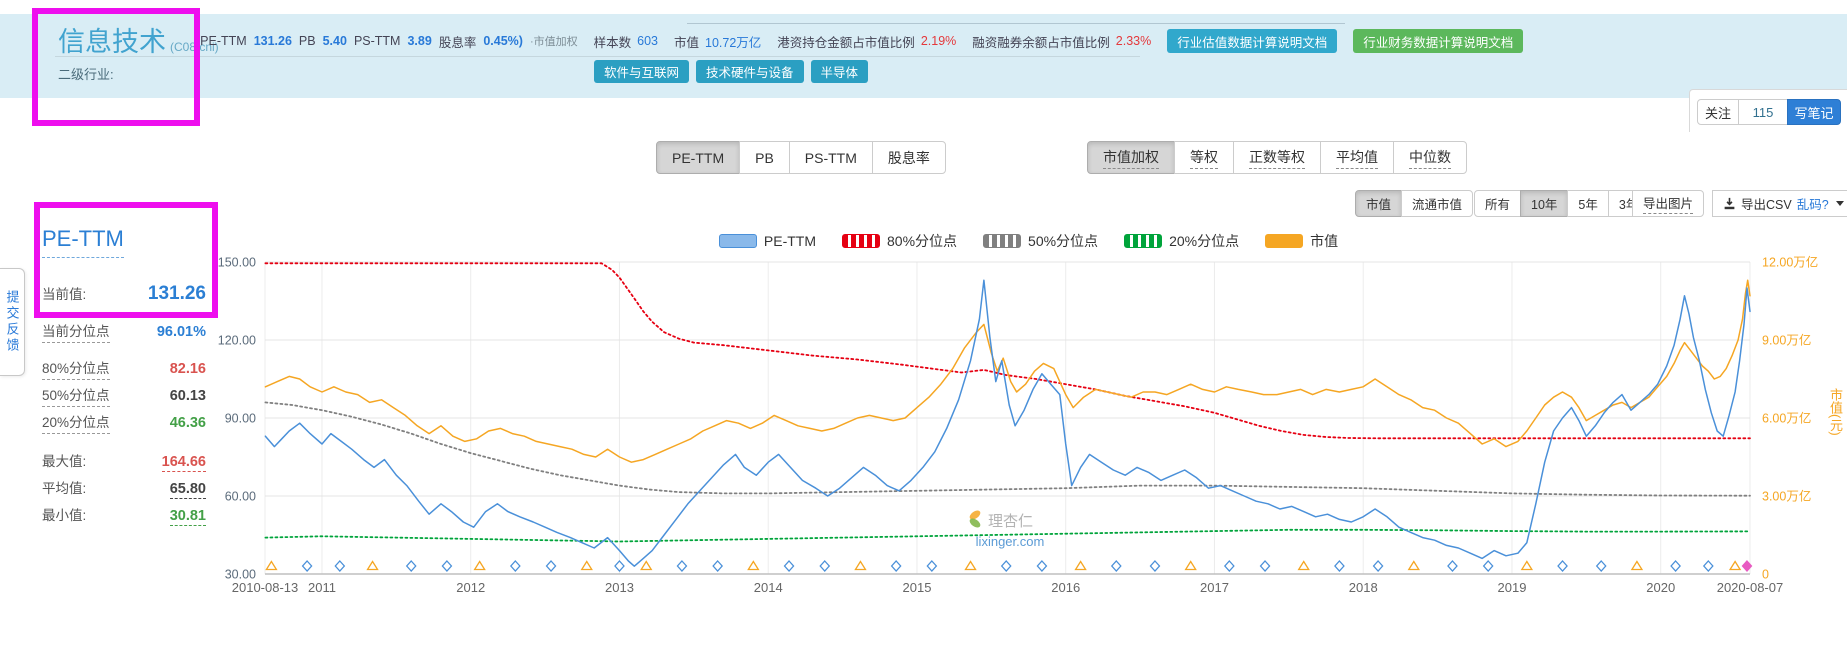  I want to click on y-left-tick: 90.00, so click(240, 419).